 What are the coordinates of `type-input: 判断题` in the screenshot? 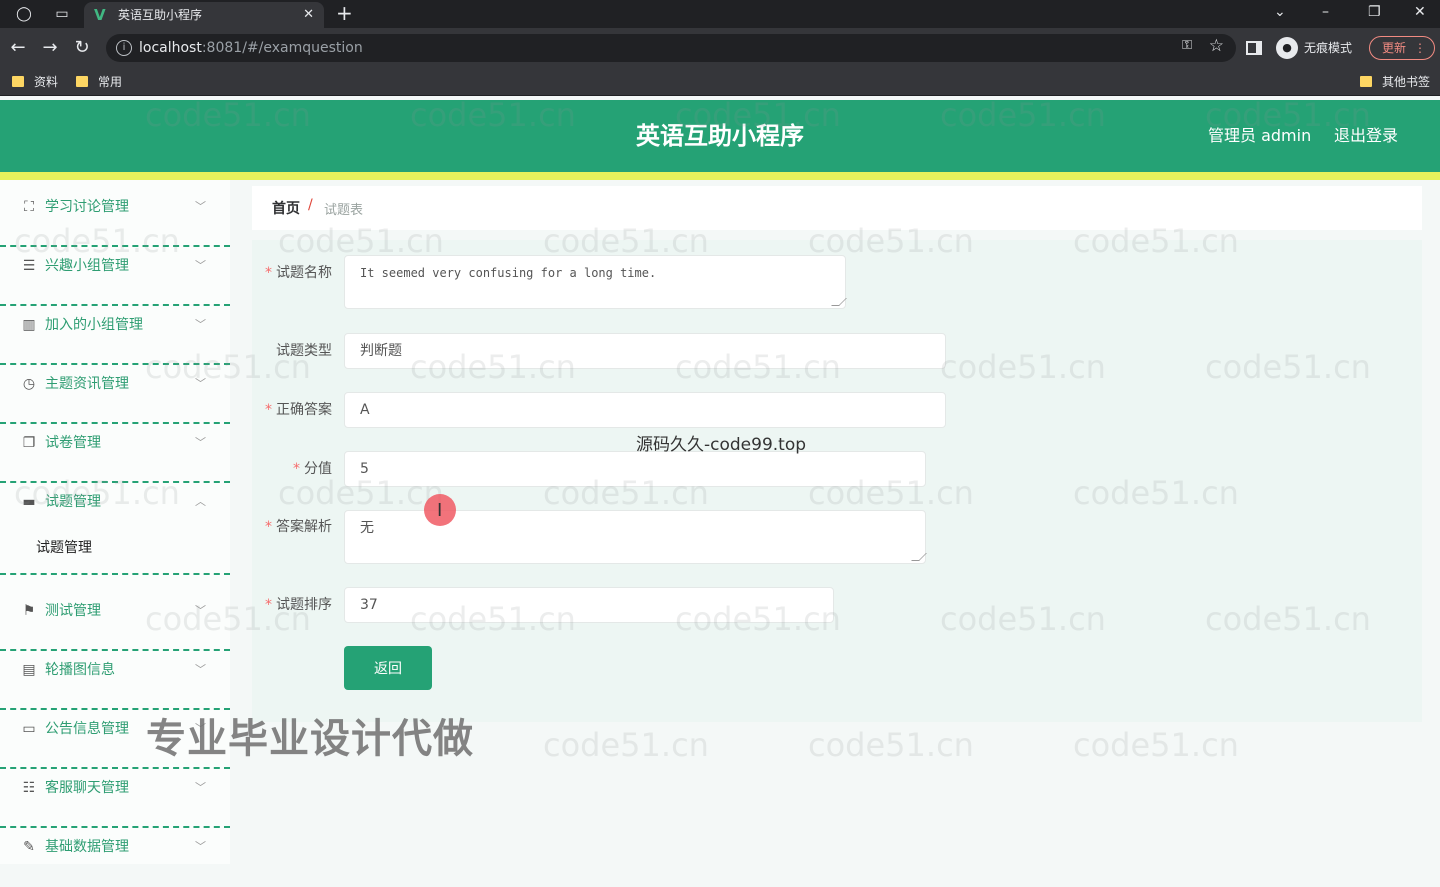 It's located at (645, 351).